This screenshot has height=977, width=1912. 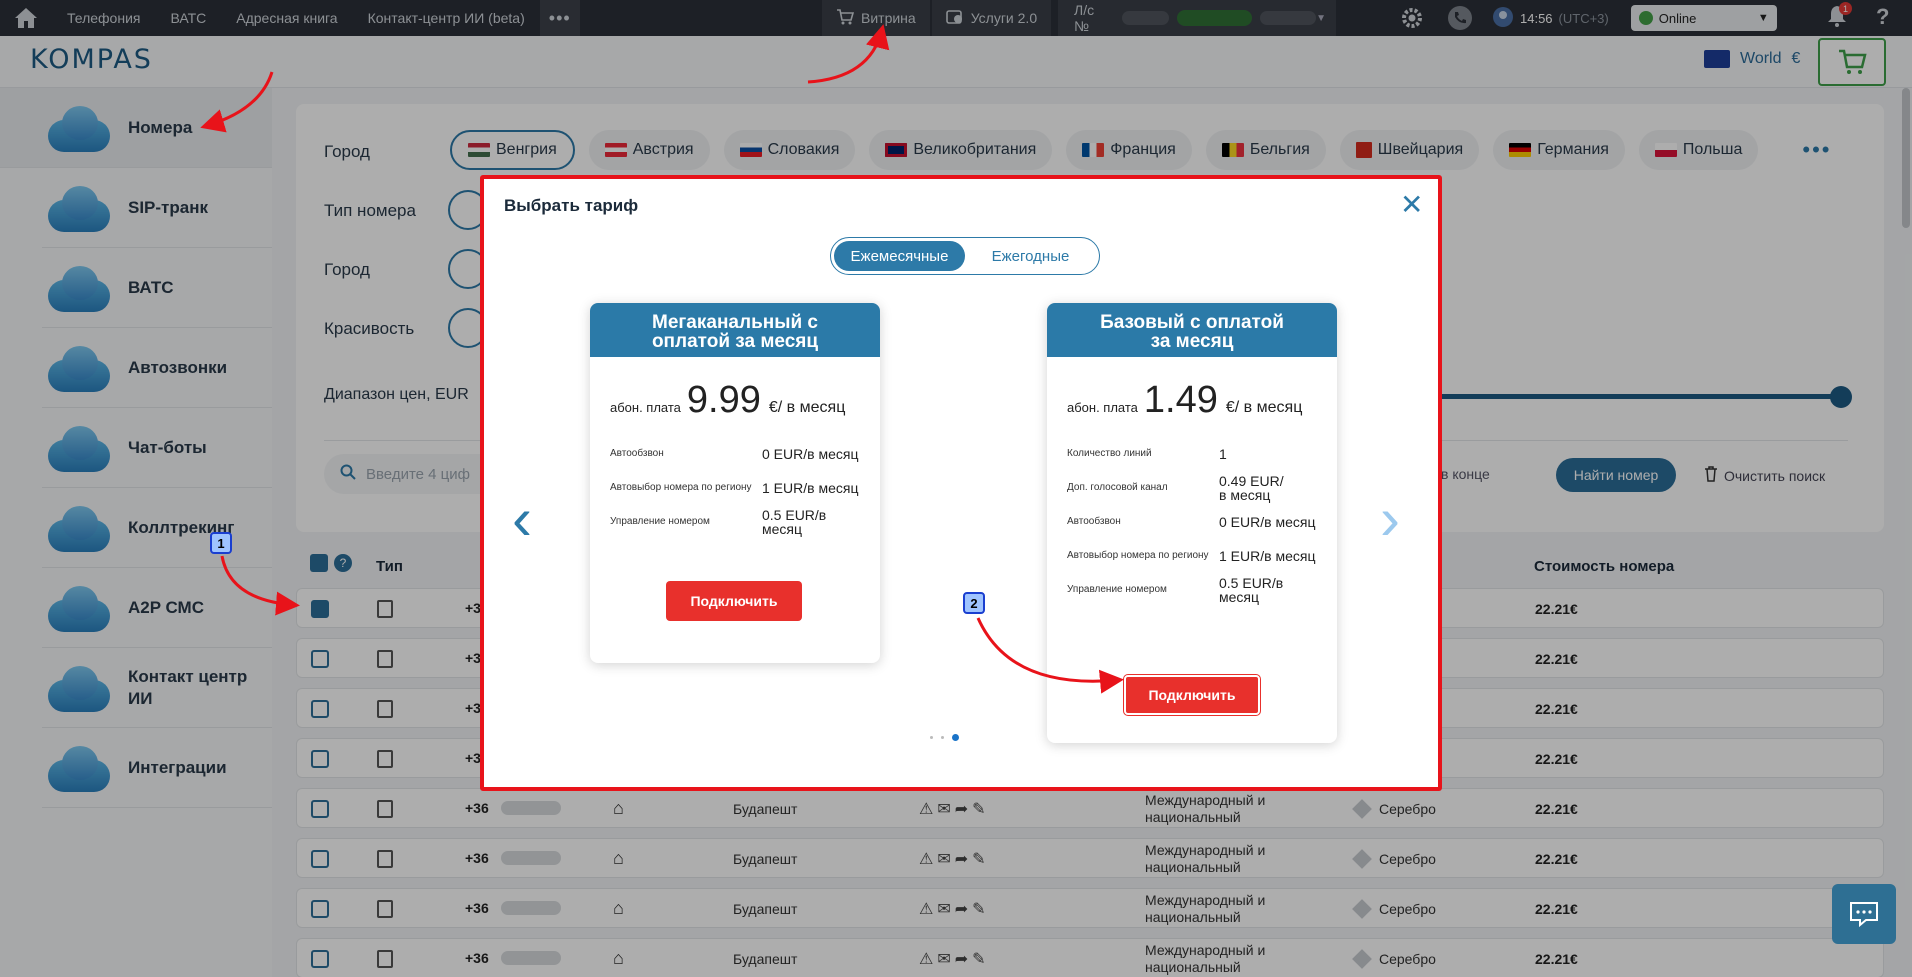 I want to click on arrow-to-connect, so click(x=1050, y=655).